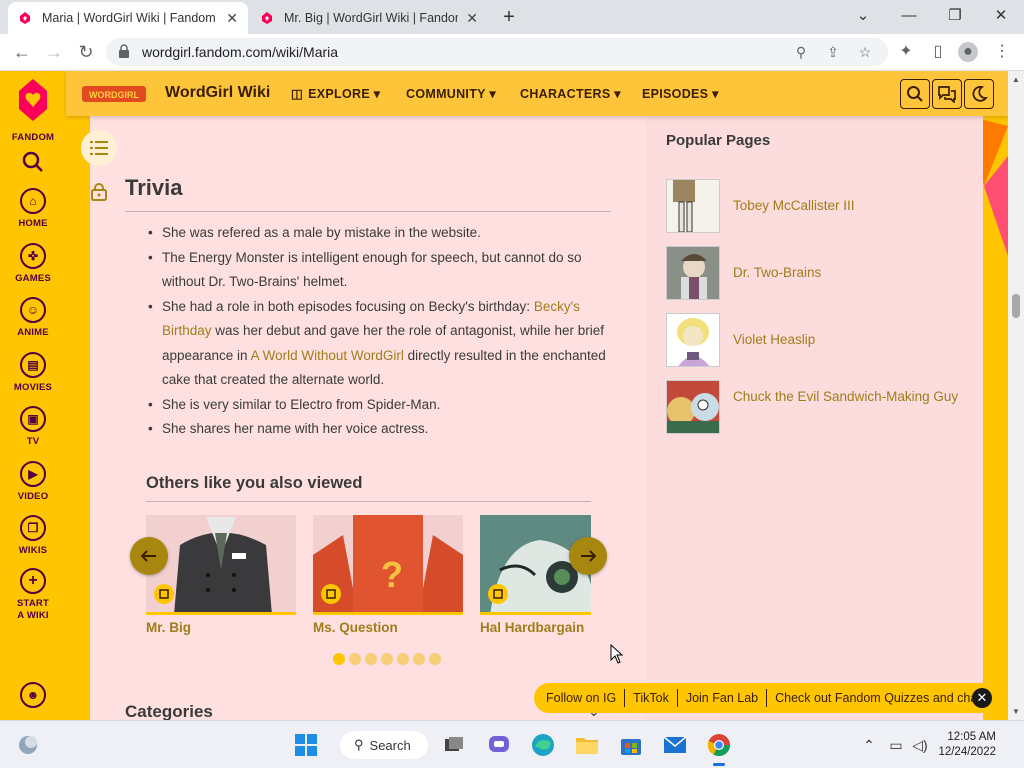 Image resolution: width=1024 pixels, height=768 pixels. Describe the element at coordinates (693, 407) in the screenshot. I see `popular-thumb-chuck` at that location.